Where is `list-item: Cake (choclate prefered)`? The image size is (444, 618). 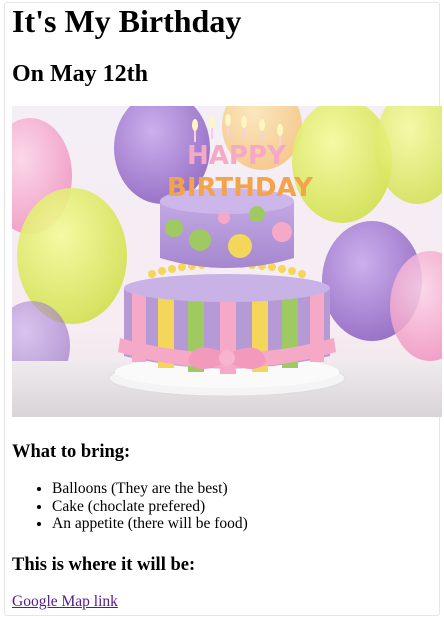 list-item: Cake (choclate prefered) is located at coordinates (150, 507).